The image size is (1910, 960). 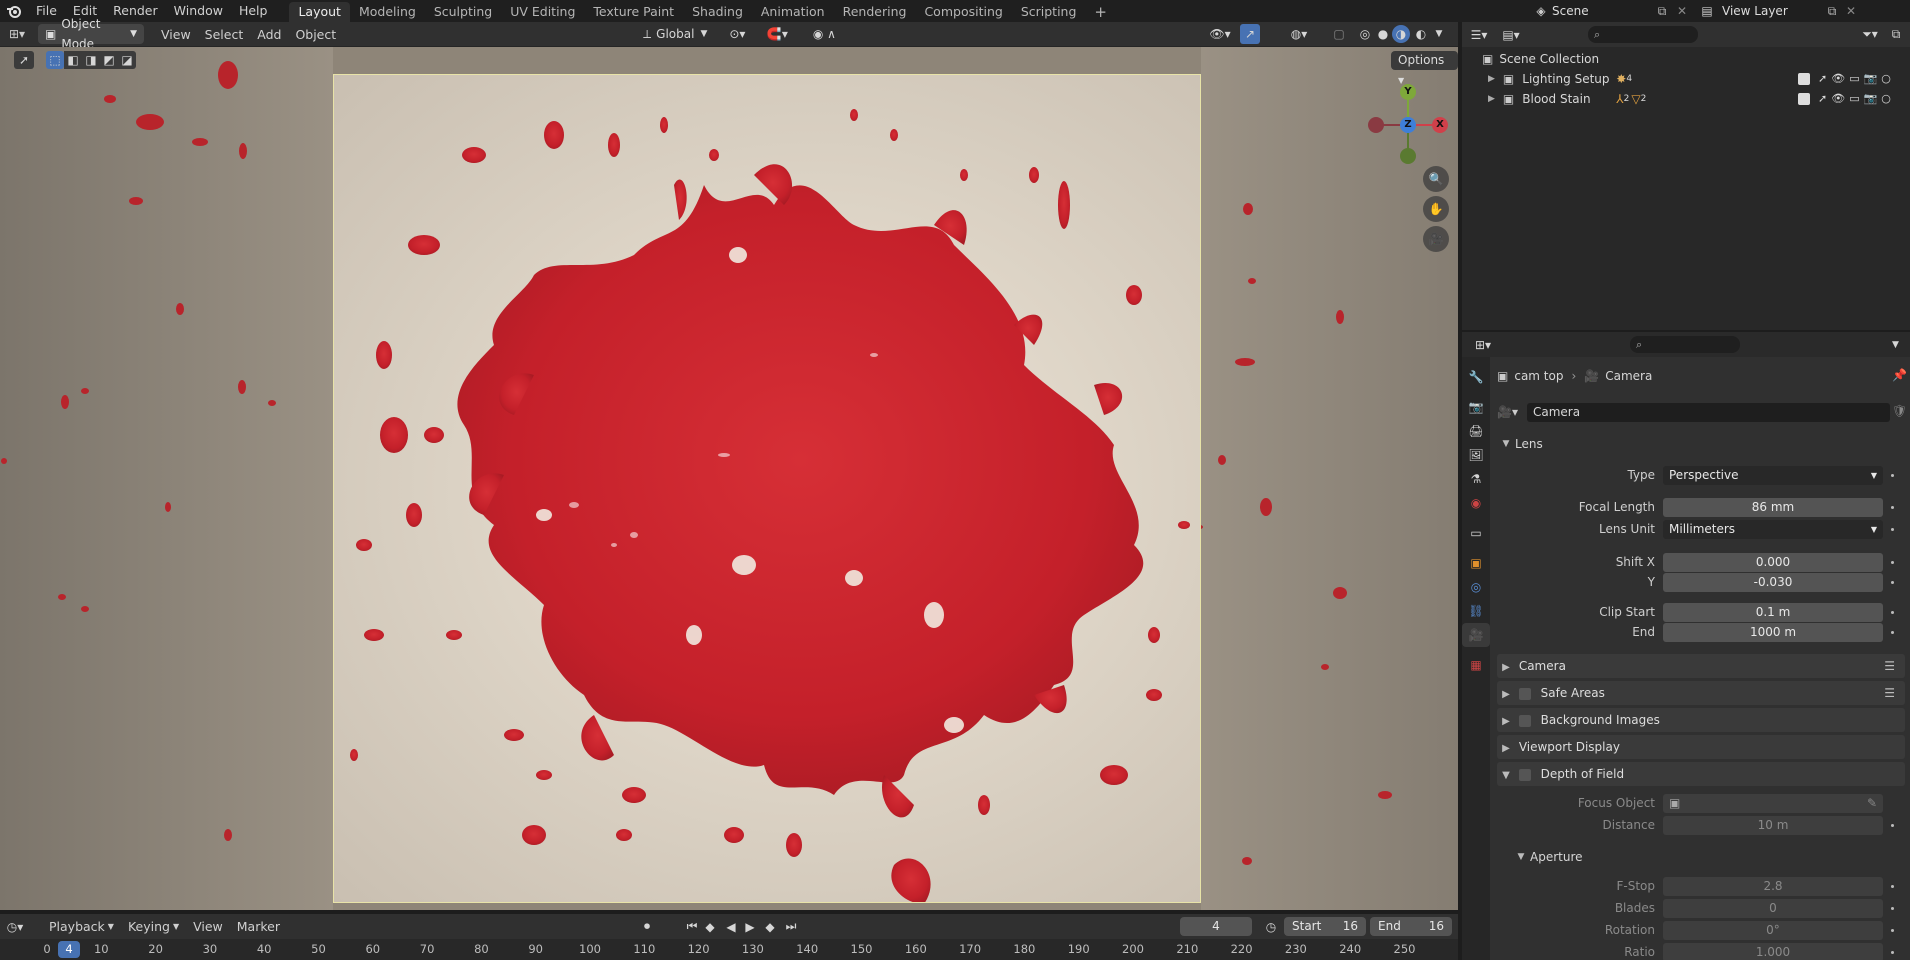 I want to click on viewport-disable-icon: ▭, so click(x=1854, y=99).